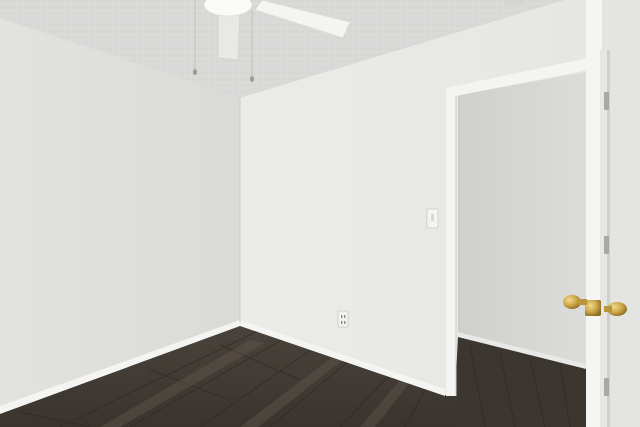 The image size is (640, 427). Describe the element at coordinates (514, 2) in the screenshot. I see `ceiling-vent` at that location.